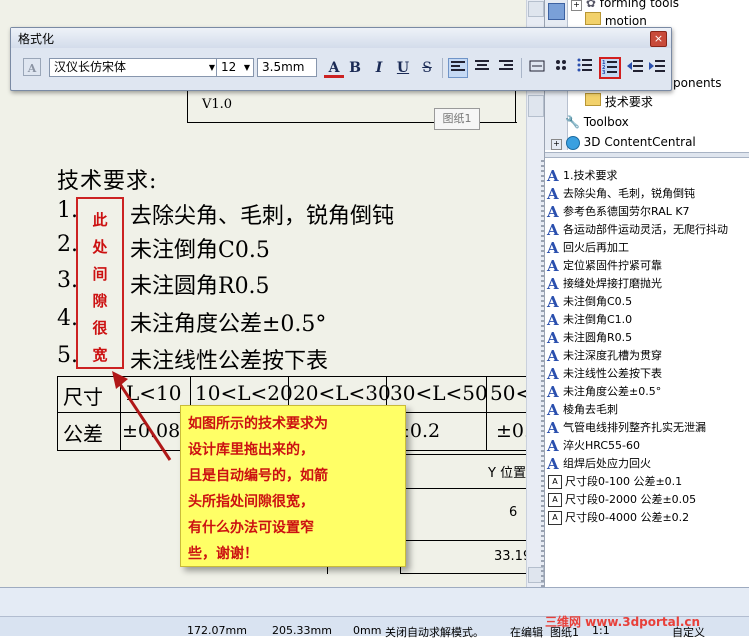 The image size is (749, 640). I want to click on status-z: 0mm, so click(367, 630).